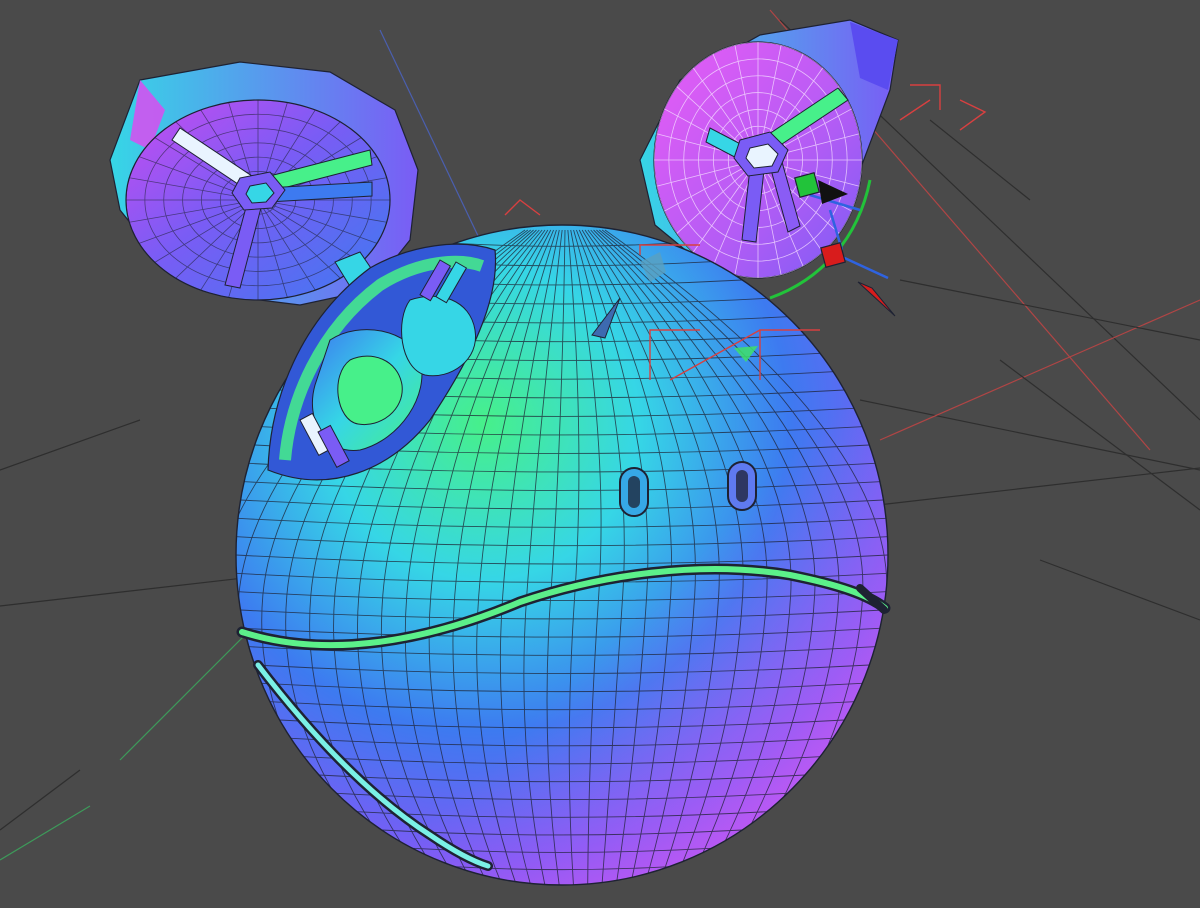 Image resolution: width=1200 pixels, height=908 pixels. Describe the element at coordinates (833, 255) in the screenshot. I see `gizmo-x-handle` at that location.